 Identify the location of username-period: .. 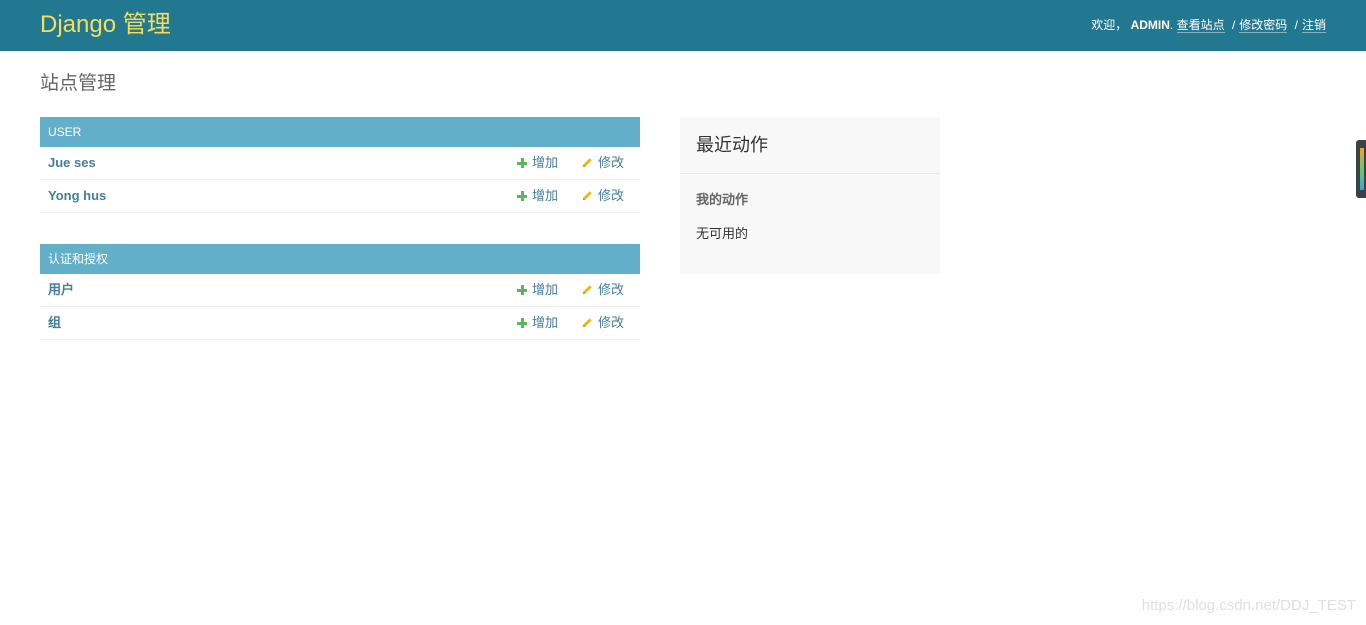
(1171, 25).